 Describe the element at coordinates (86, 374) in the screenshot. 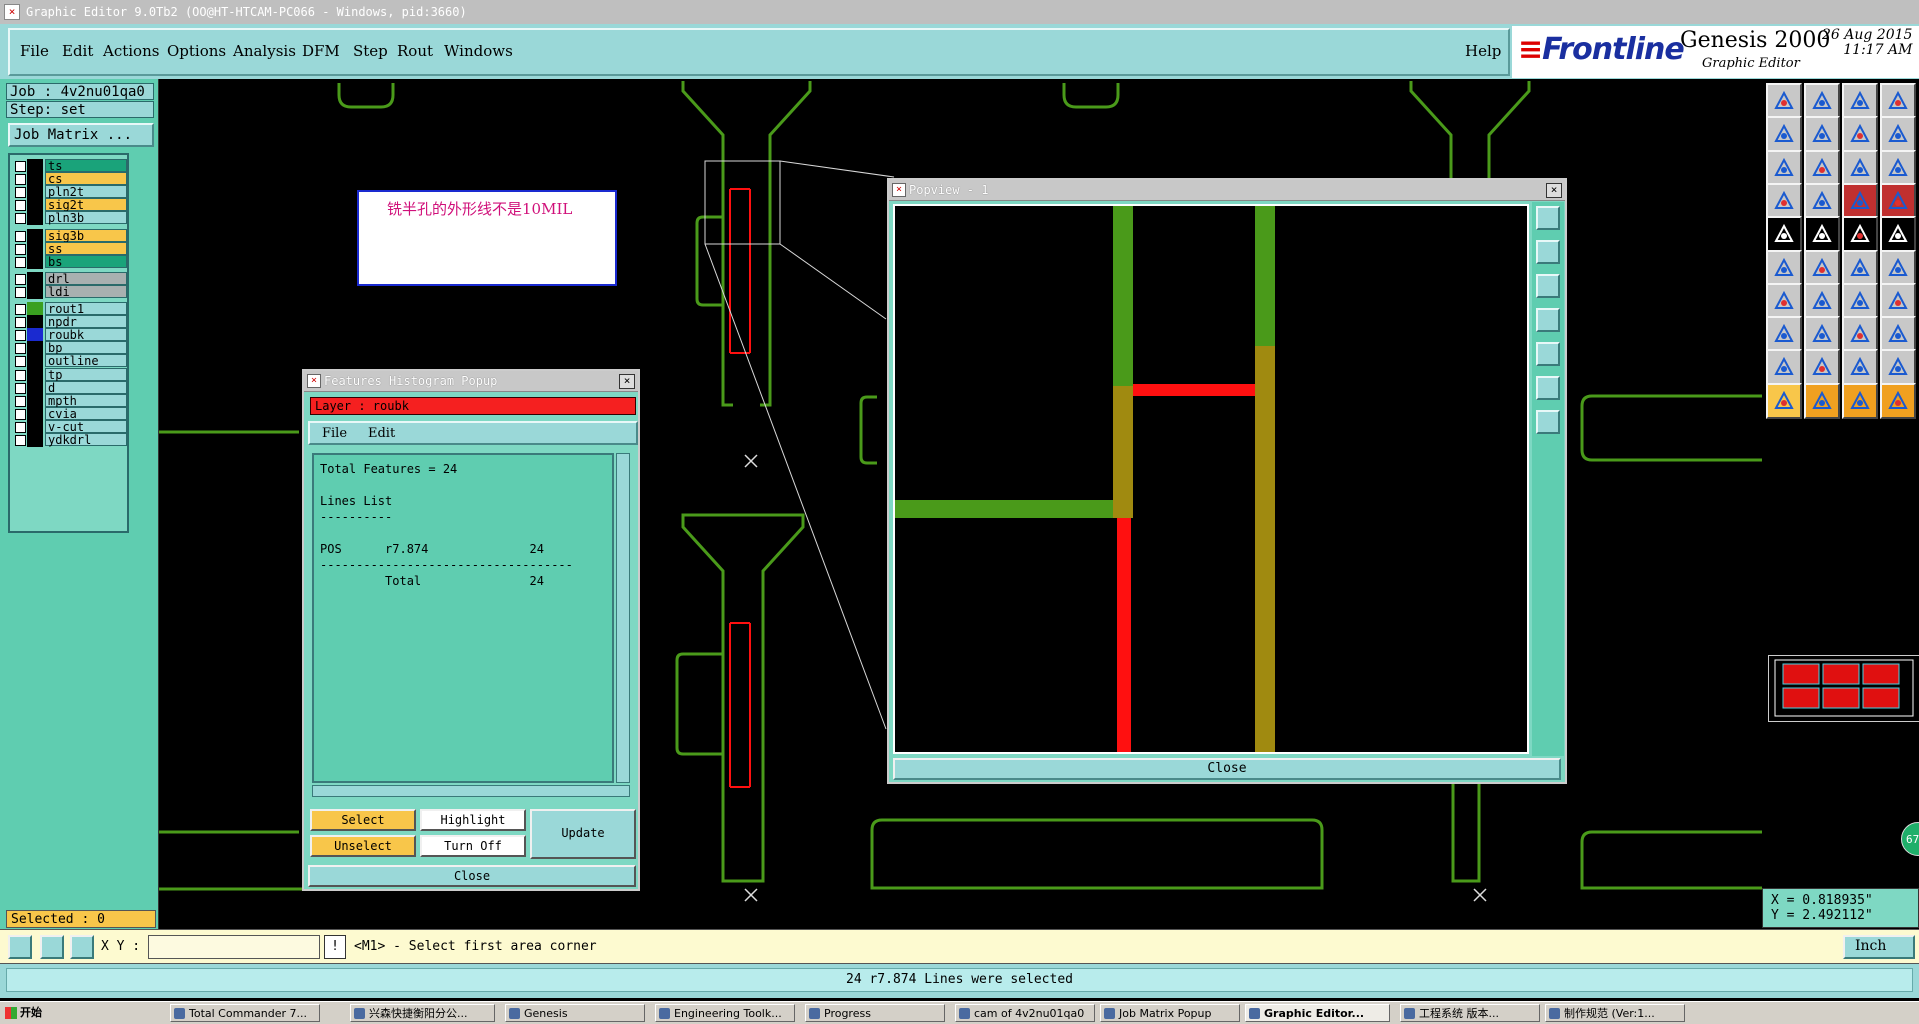

I see `layer-name: tp` at that location.